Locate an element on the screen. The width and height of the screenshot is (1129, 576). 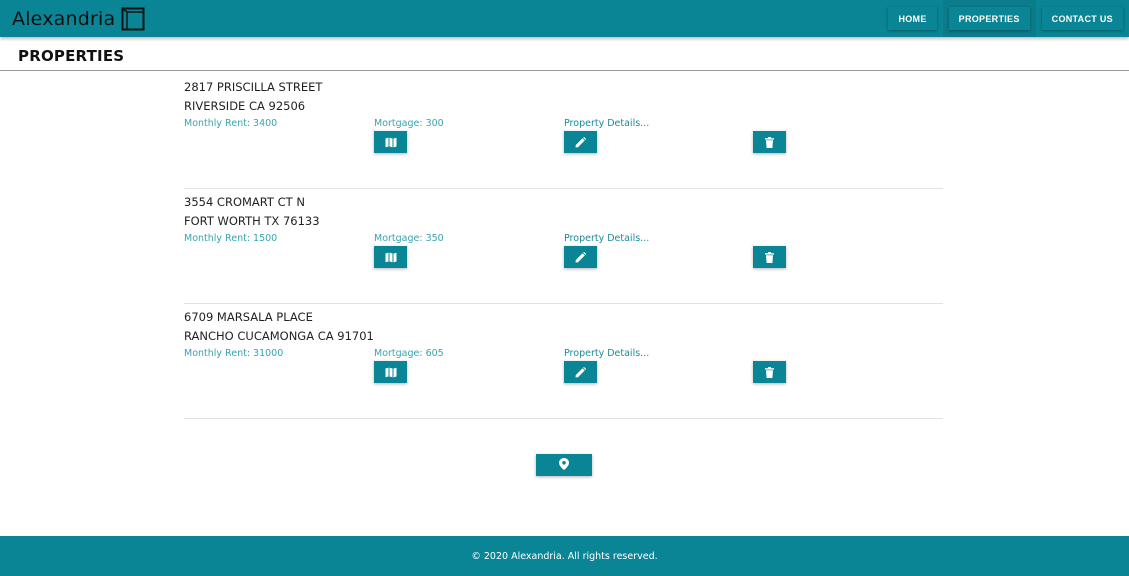
property-city: RIVERSIDE CA 92506 is located at coordinates (245, 106).